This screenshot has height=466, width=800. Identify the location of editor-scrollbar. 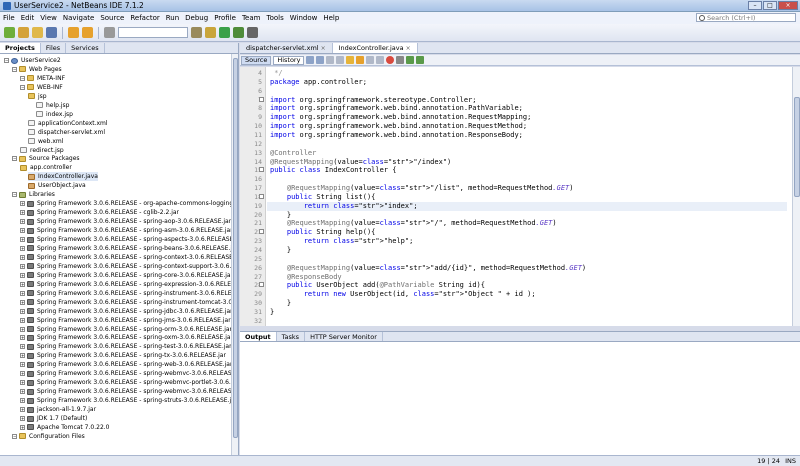
(796, 196).